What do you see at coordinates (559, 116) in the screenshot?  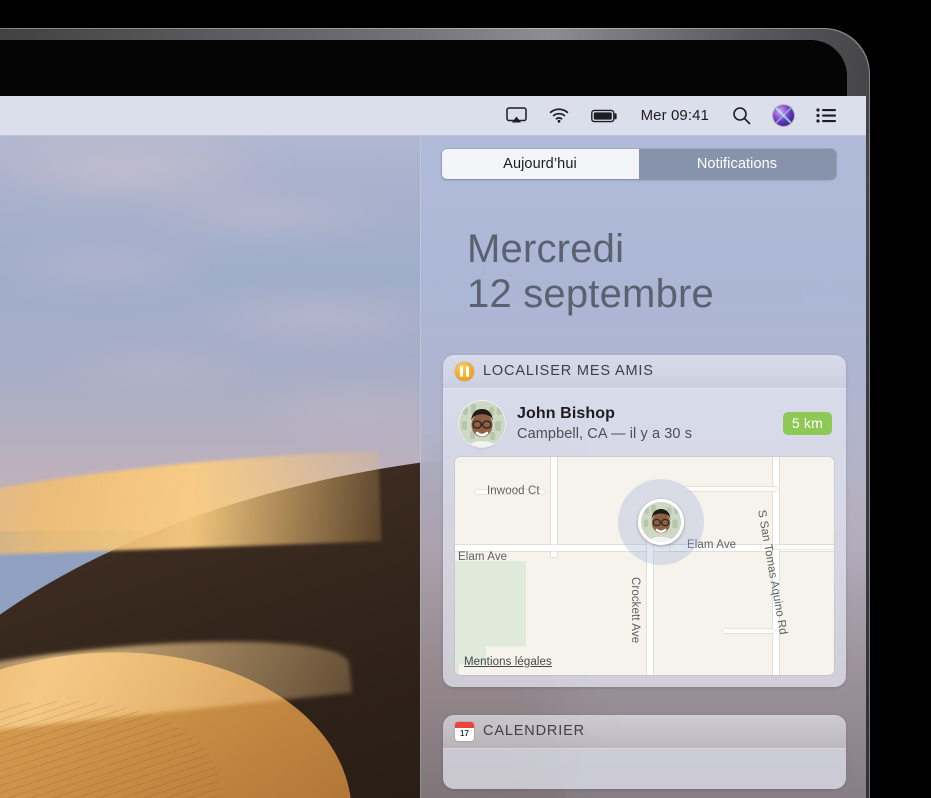 I see `wifi-icon` at bounding box center [559, 116].